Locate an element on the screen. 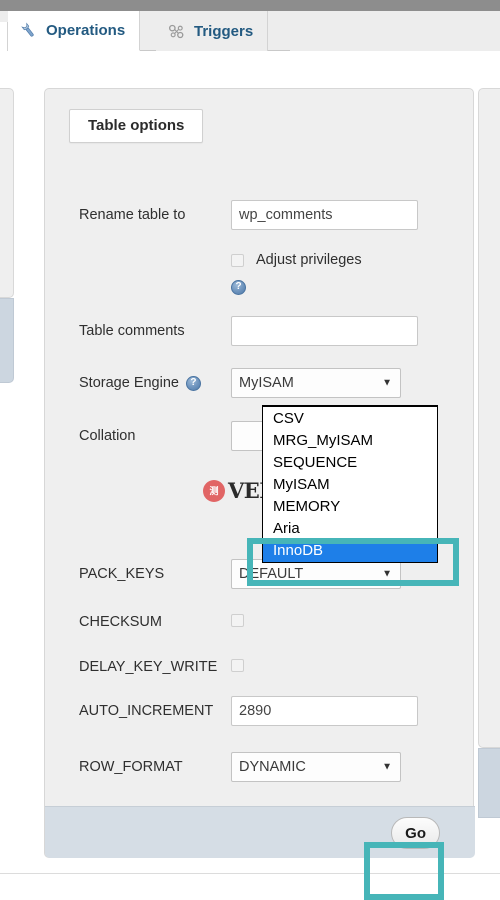 This screenshot has width=500, height=900. tab-operations: Operations is located at coordinates (74, 31).